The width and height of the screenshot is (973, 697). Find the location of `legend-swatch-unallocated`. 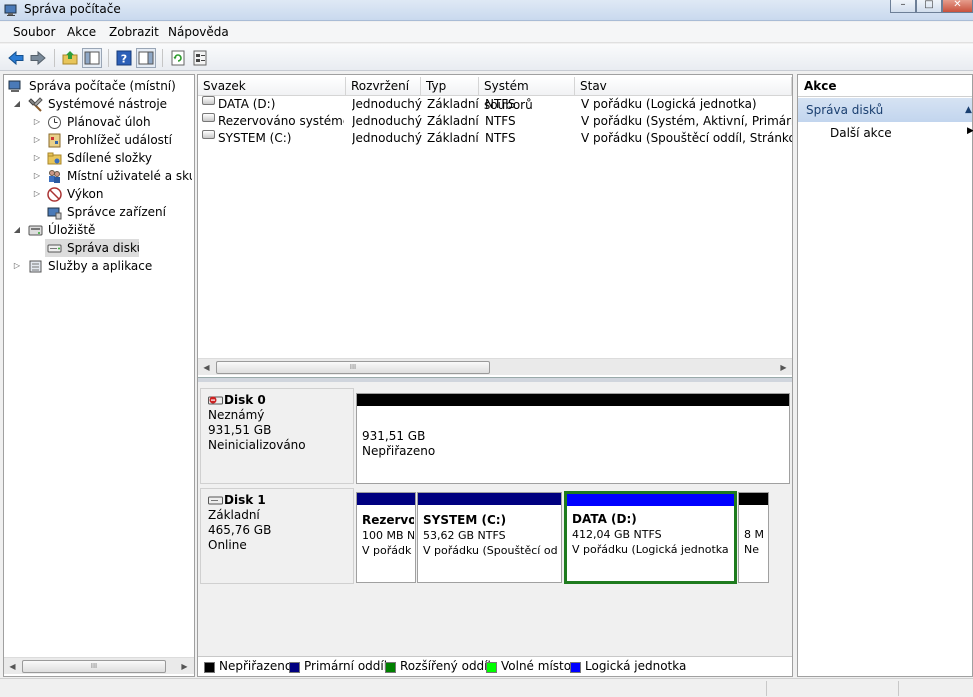

legend-swatch-unallocated is located at coordinates (209, 667).